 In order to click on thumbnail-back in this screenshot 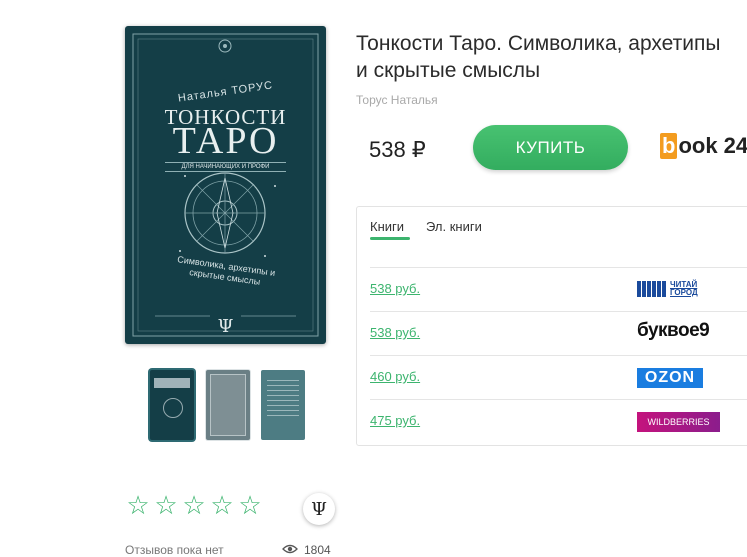, I will do `click(283, 405)`.